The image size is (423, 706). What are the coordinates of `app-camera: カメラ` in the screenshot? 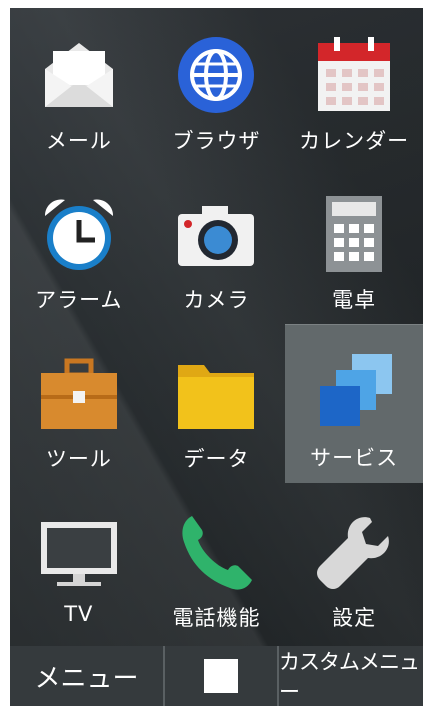 It's located at (217, 246).